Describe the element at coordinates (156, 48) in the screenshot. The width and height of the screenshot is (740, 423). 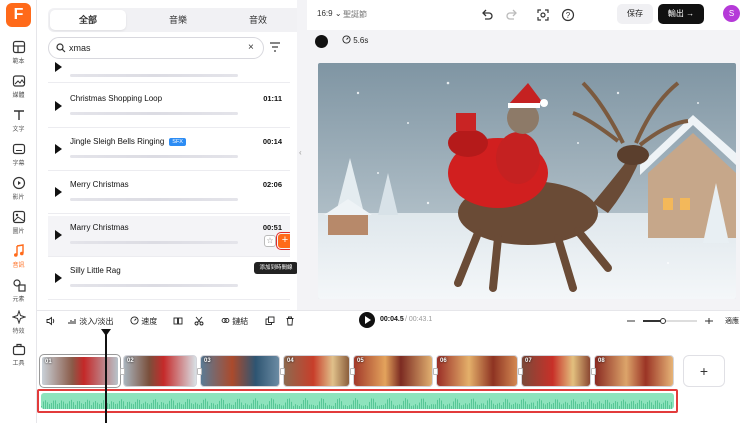
I see `search-input: xmas ×` at that location.